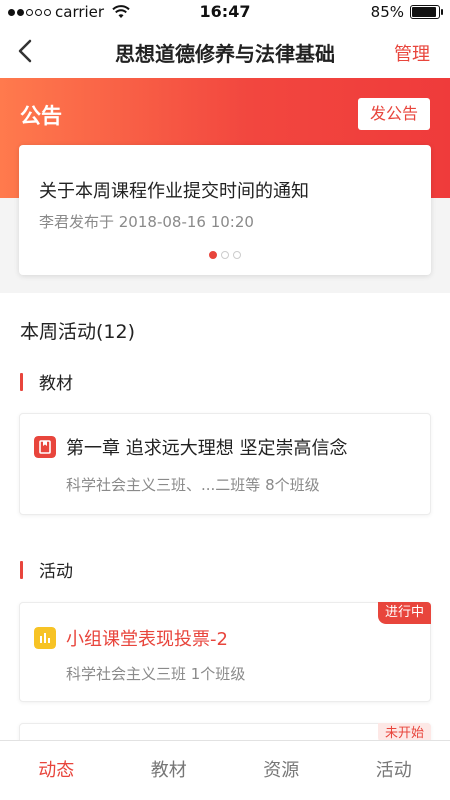 The image size is (450, 800). I want to click on battery-percent: 85%, so click(387, 12).